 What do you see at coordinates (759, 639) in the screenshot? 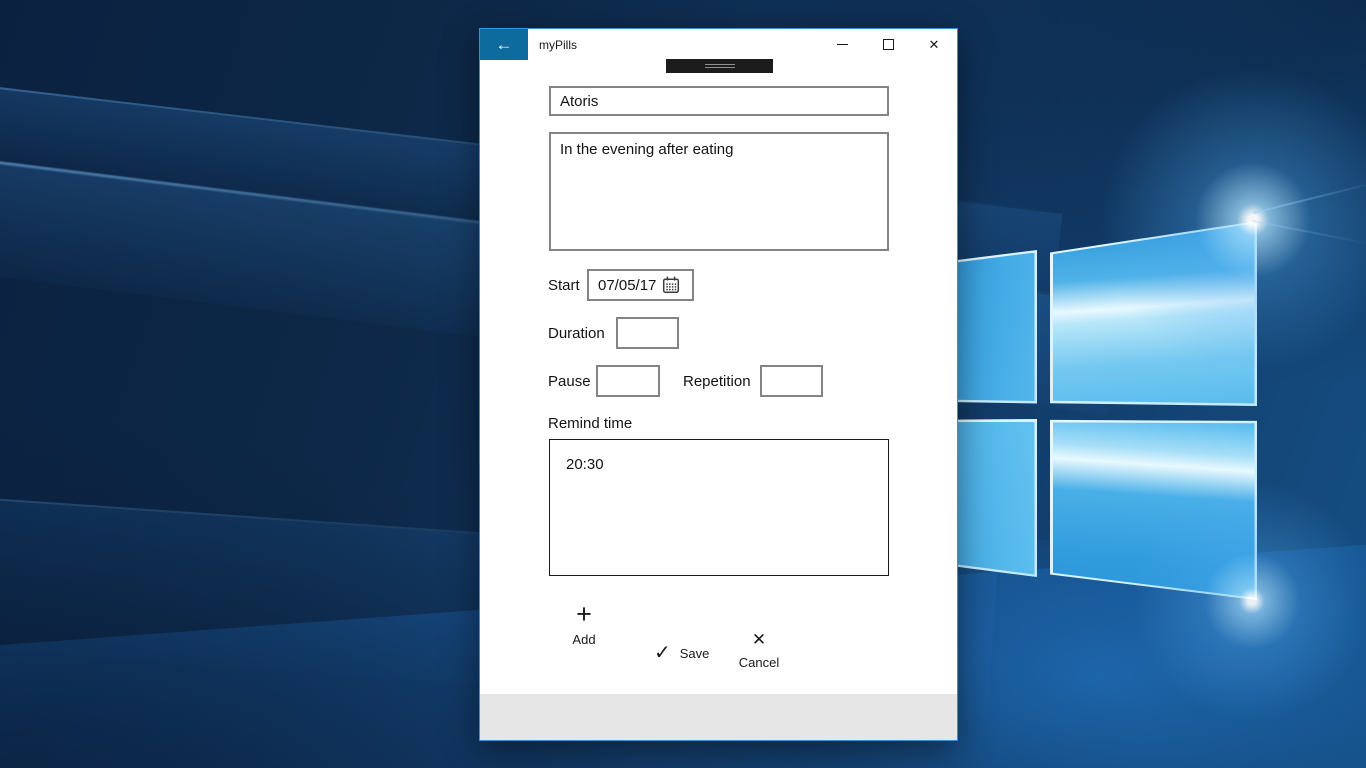
I see `x-icon: ✕` at bounding box center [759, 639].